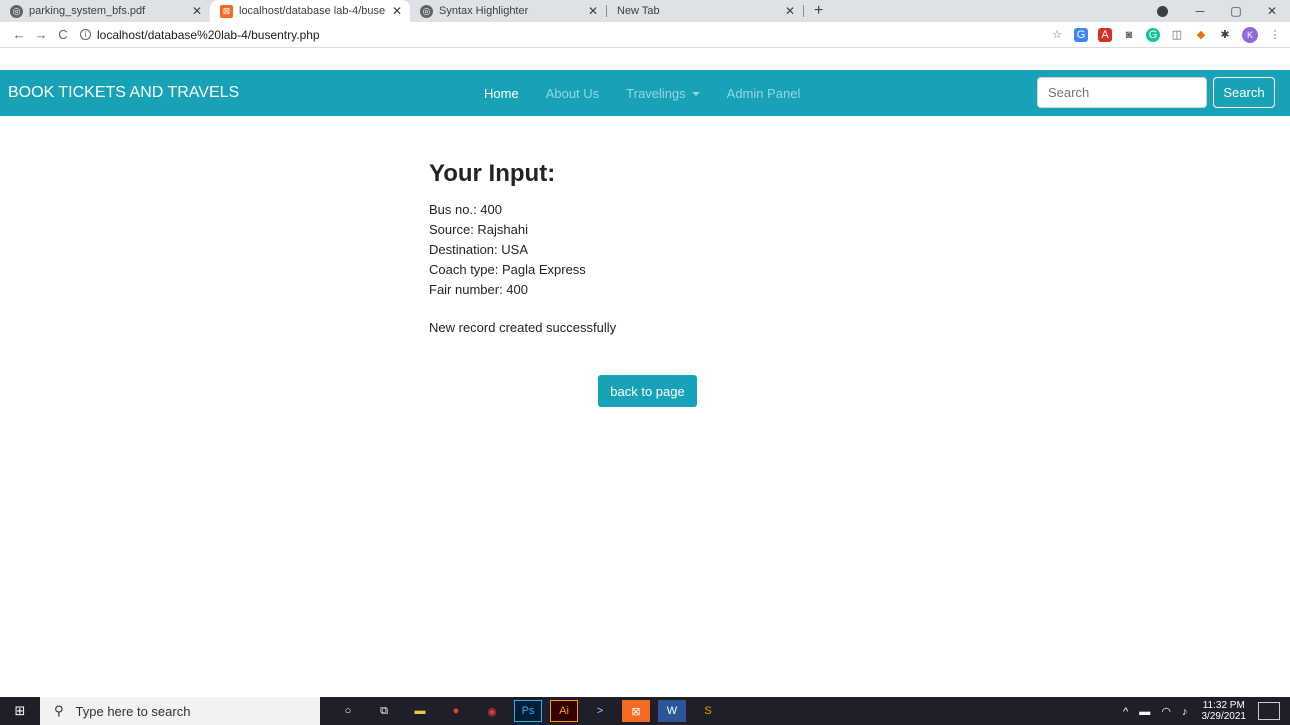  Describe the element at coordinates (708, 711) in the screenshot. I see `sublime-icon: S` at that location.